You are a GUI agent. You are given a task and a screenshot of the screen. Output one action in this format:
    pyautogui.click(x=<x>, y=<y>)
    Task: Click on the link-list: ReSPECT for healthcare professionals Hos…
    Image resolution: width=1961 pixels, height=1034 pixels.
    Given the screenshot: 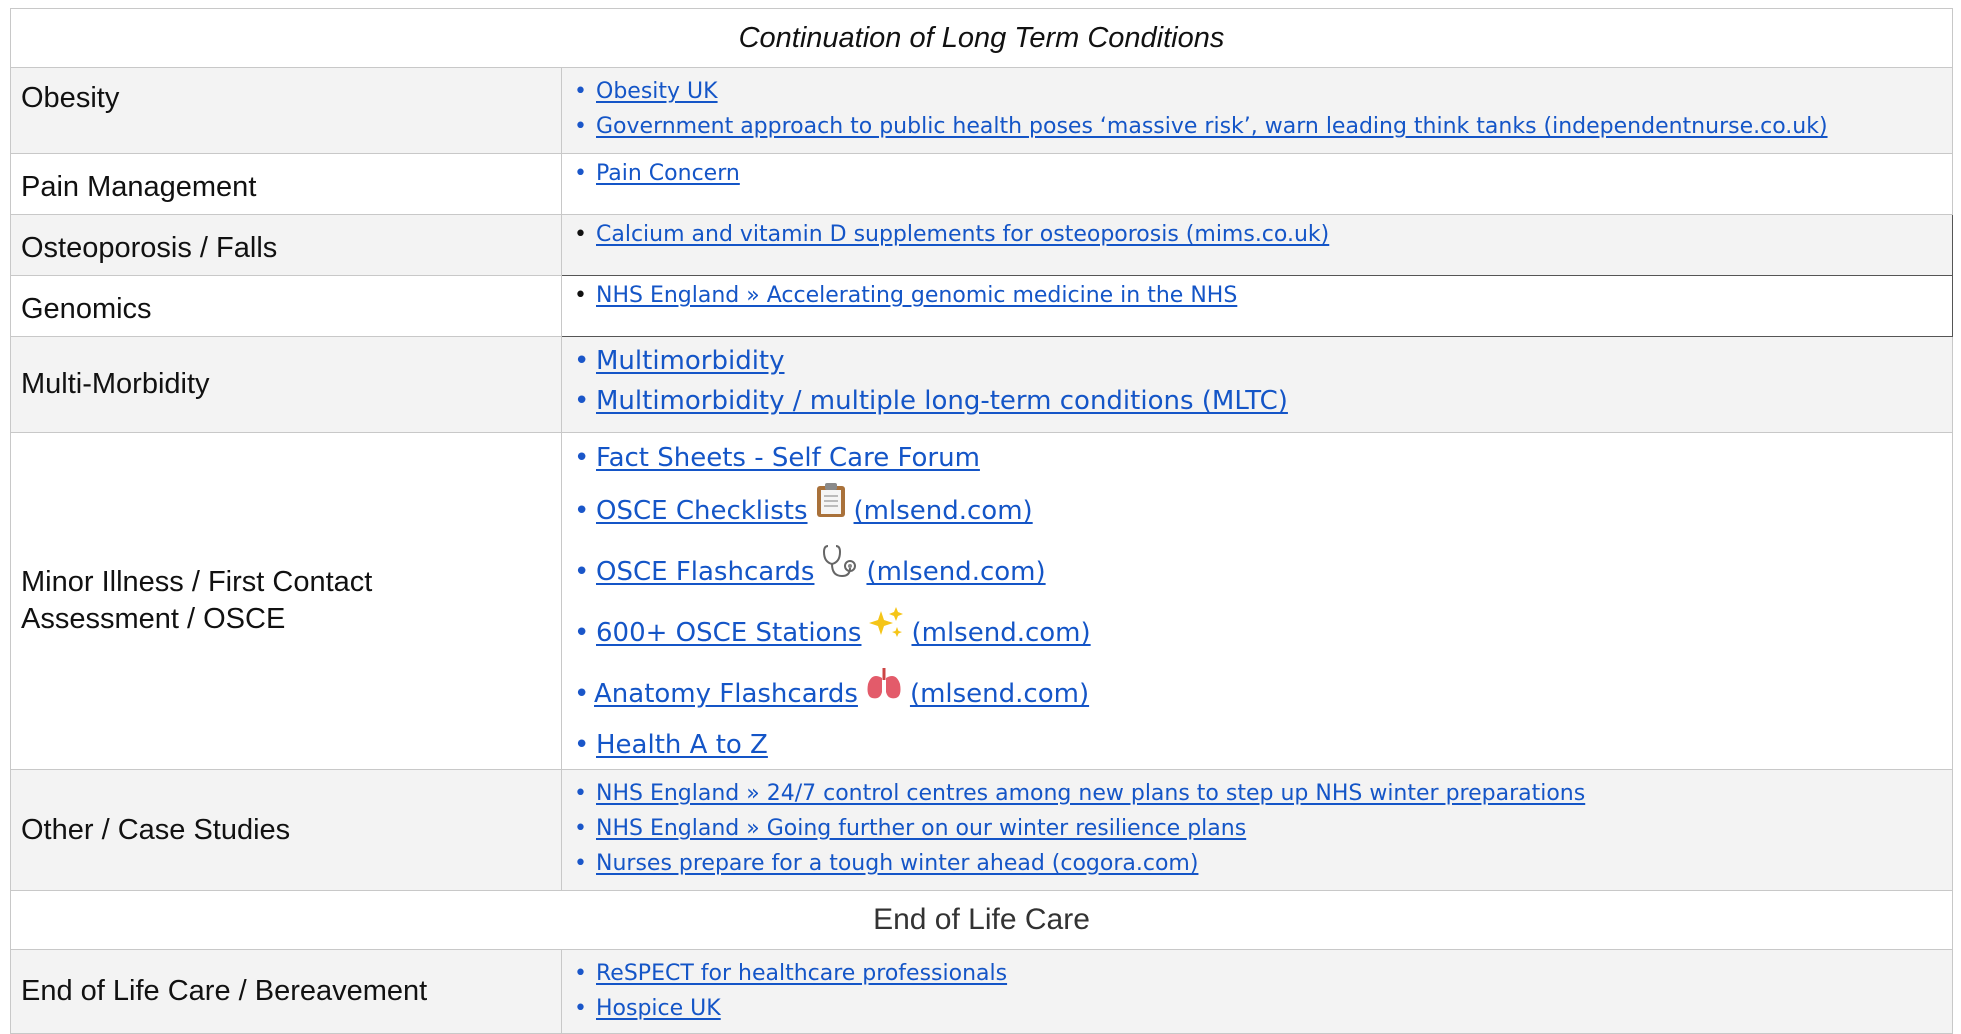 What is the action you would take?
    pyautogui.click(x=1257, y=991)
    